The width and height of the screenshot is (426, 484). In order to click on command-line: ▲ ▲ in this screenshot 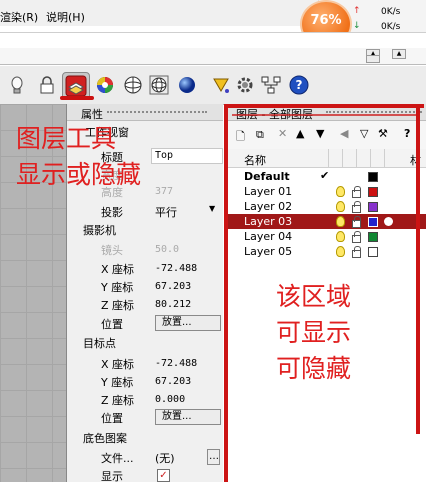, I will do `click(213, 56)`.